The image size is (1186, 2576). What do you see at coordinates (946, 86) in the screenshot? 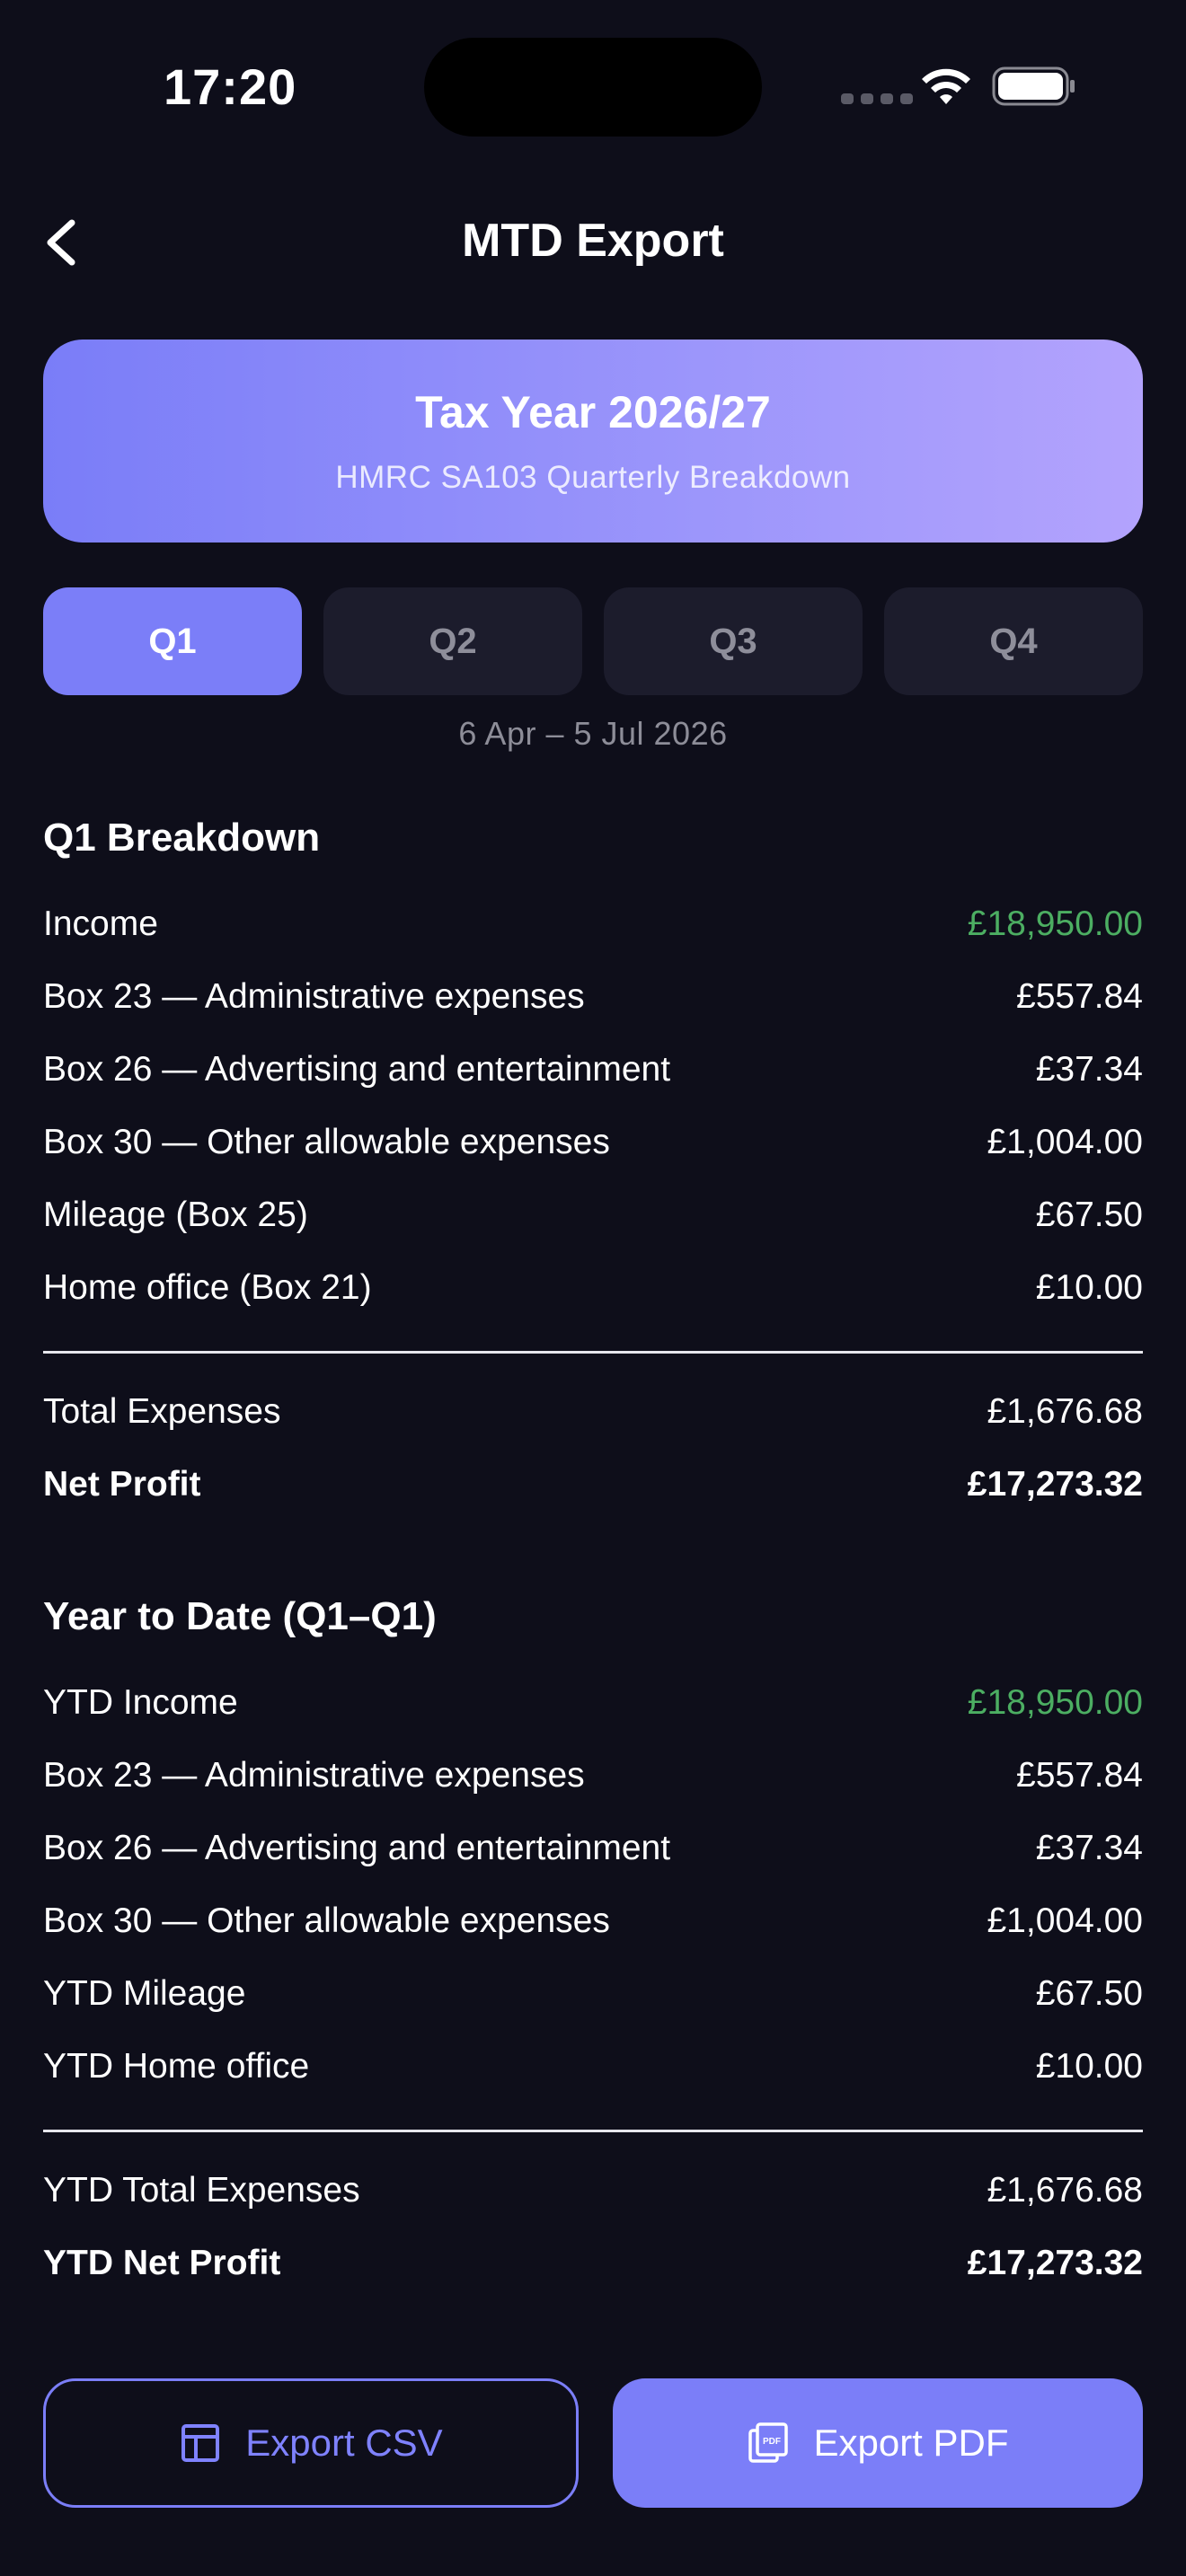
I see `wifi-icon` at bounding box center [946, 86].